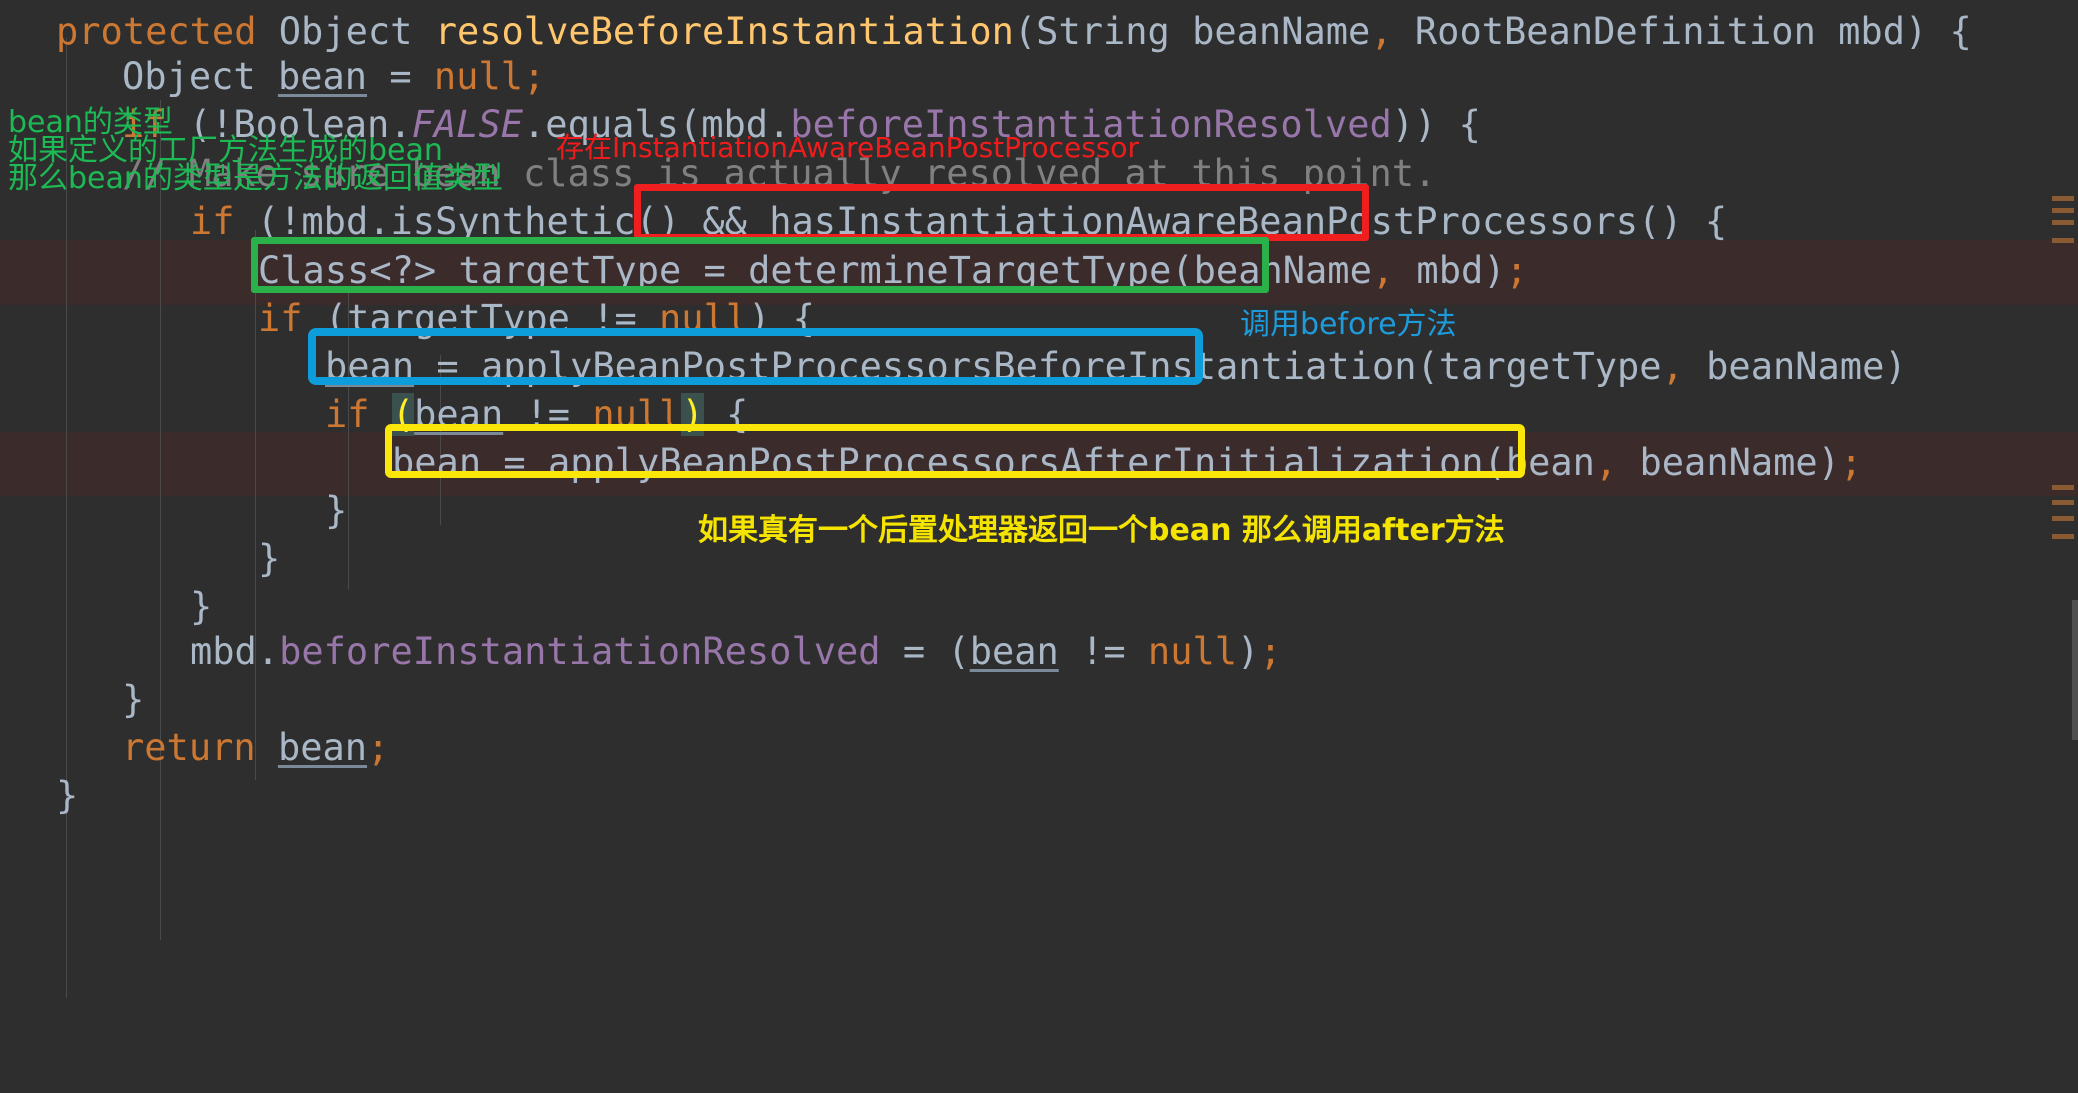 Image resolution: width=2078 pixels, height=1093 pixels. I want to click on annotation-red: 存在InstantiationAwareBeanPostProcessor, so click(848, 147).